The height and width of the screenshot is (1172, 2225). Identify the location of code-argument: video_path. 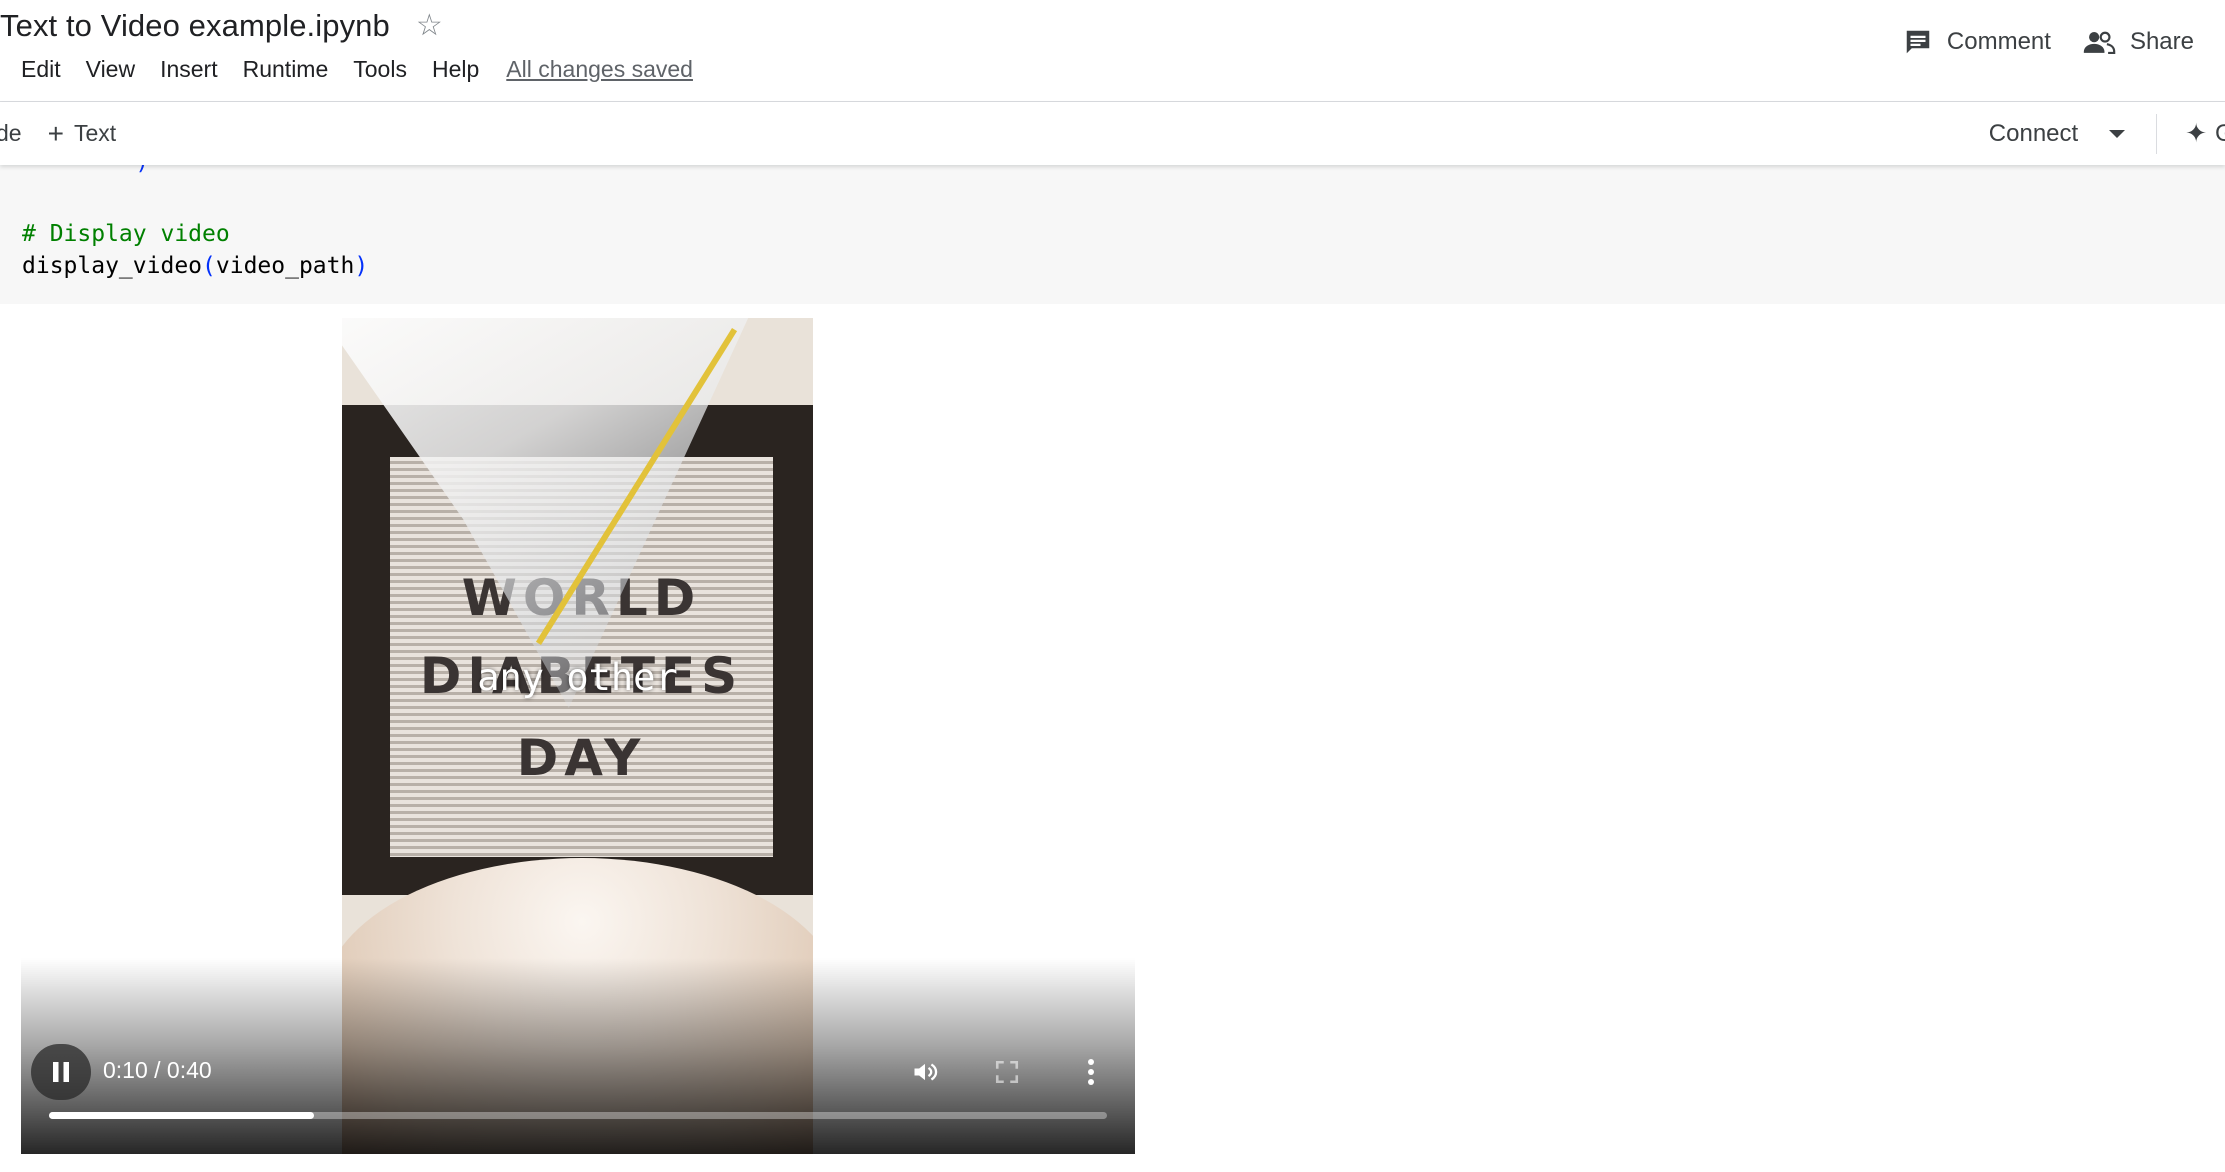
(285, 266).